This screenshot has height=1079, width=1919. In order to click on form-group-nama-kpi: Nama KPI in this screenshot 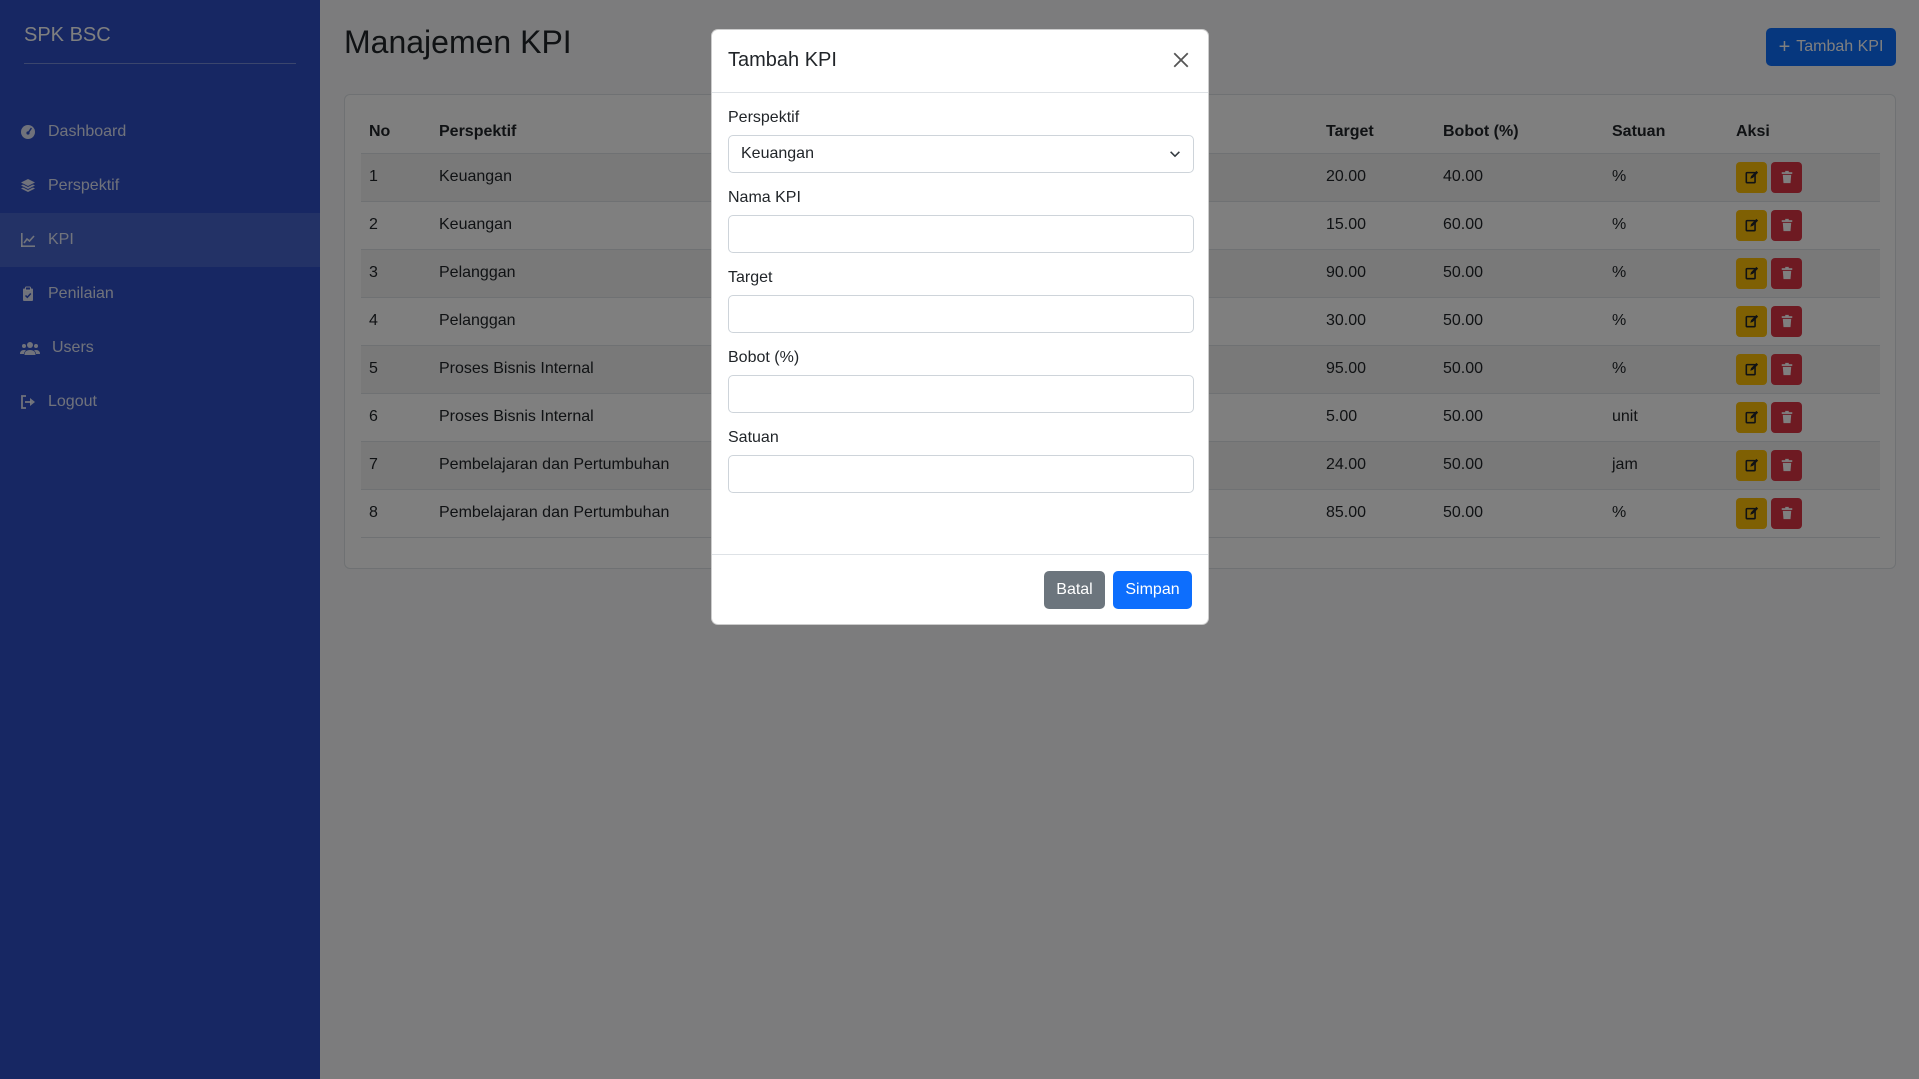, I will do `click(961, 221)`.